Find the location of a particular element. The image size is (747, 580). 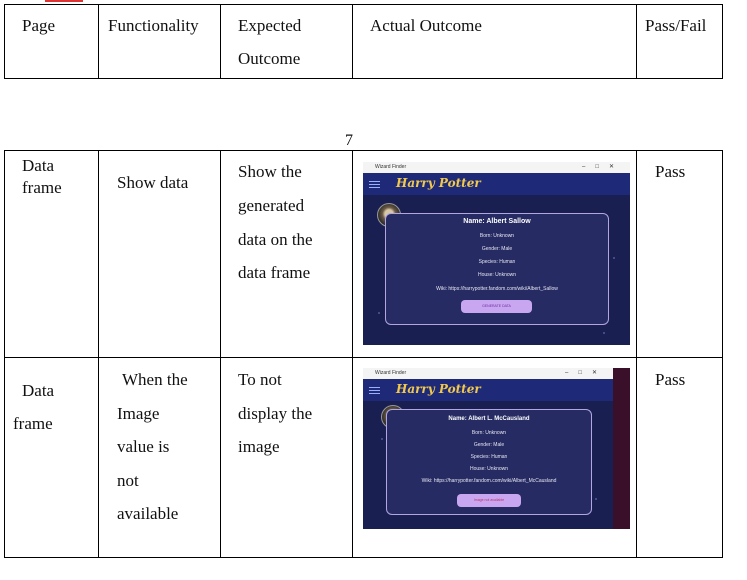

row1-page-line1: Data is located at coordinates (38, 165).